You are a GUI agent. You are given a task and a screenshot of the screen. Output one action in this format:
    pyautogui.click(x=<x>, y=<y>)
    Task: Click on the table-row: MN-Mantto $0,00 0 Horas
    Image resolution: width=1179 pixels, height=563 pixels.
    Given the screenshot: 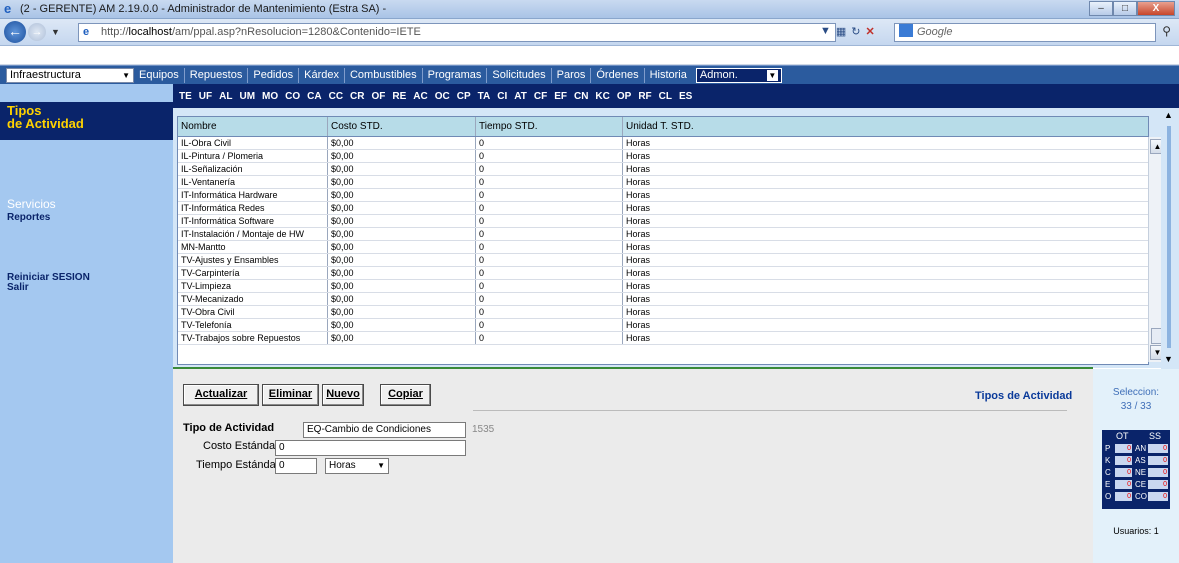 What is the action you would take?
    pyautogui.click(x=663, y=247)
    